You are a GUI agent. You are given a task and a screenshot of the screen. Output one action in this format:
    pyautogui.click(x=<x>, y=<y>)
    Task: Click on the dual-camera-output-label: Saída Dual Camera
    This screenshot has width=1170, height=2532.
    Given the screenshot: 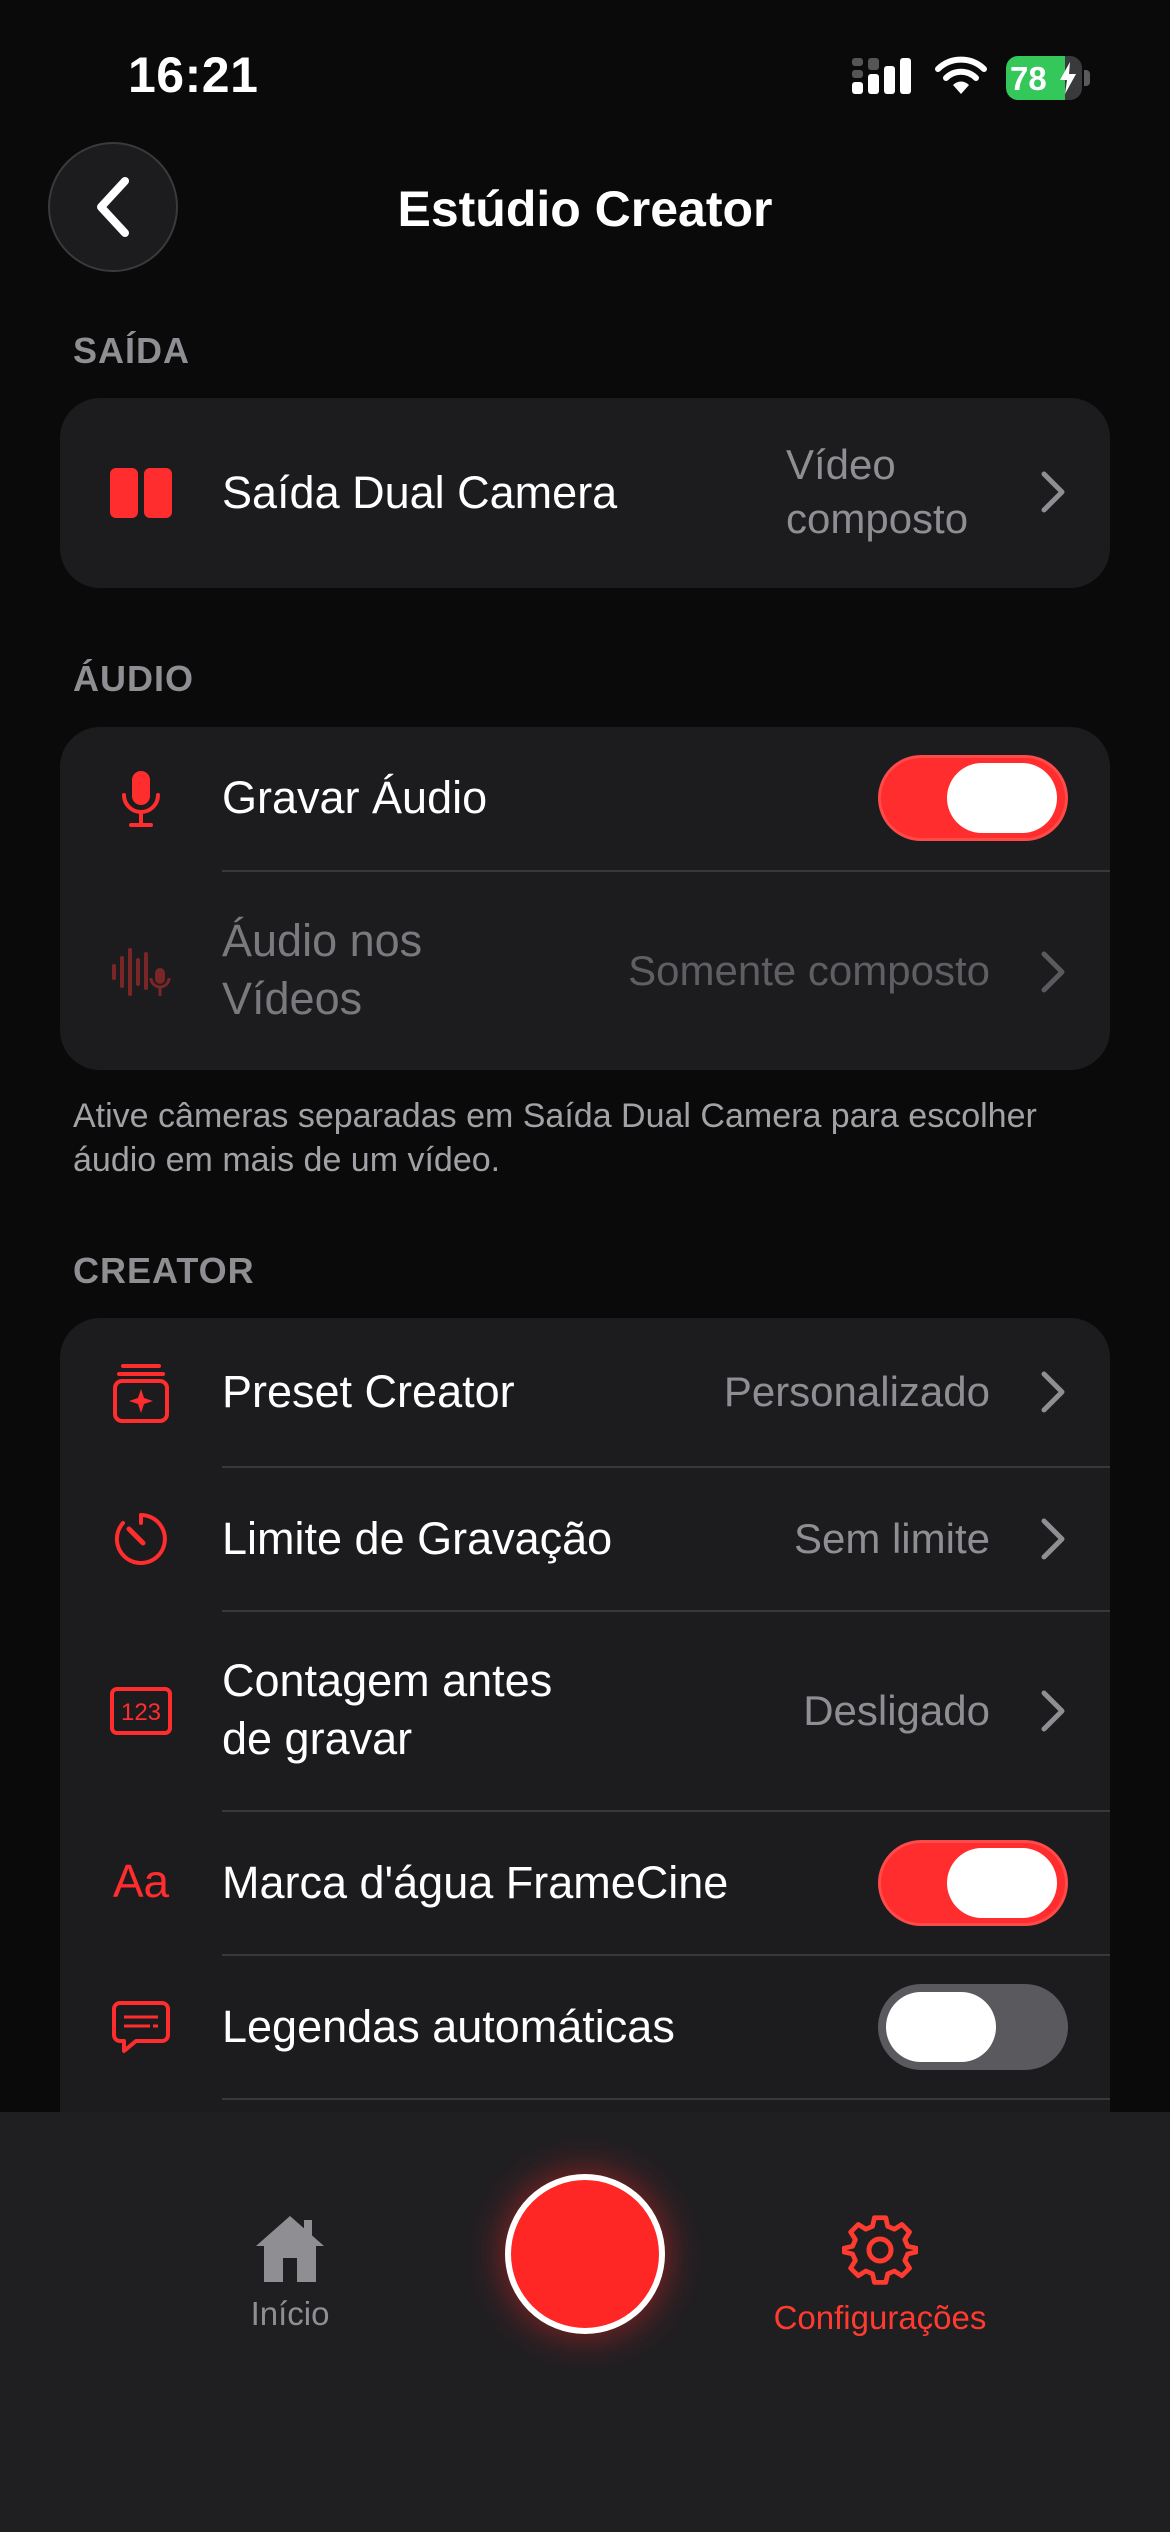 What is the action you would take?
    pyautogui.click(x=420, y=492)
    